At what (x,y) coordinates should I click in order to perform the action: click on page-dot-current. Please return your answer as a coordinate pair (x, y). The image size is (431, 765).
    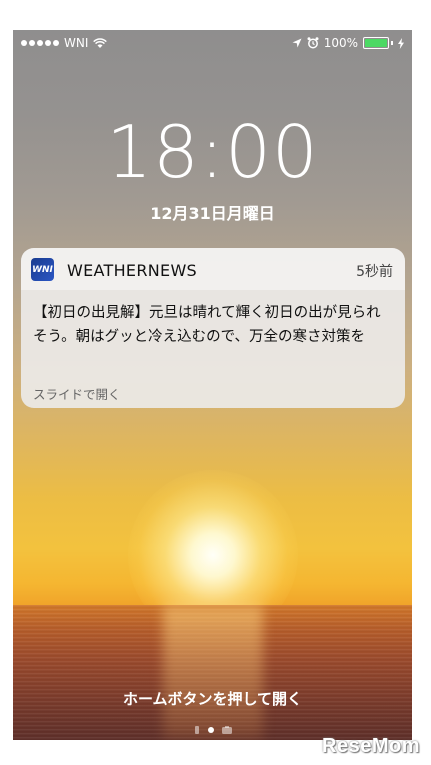
    Looking at the image, I should click on (210, 730).